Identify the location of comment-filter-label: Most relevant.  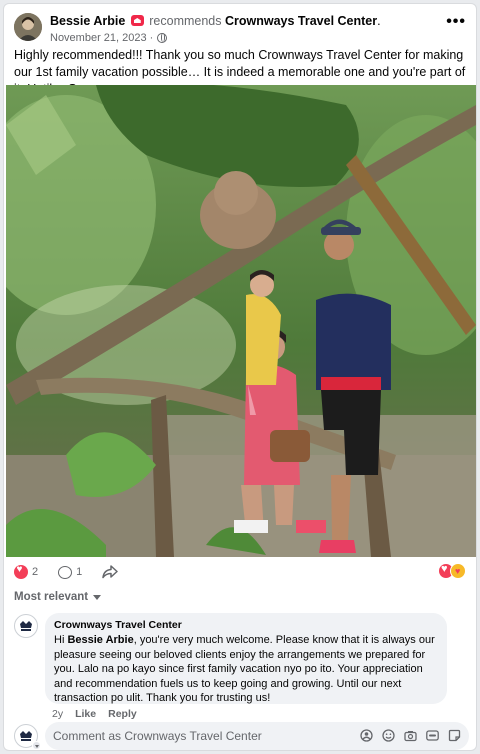
(51, 597).